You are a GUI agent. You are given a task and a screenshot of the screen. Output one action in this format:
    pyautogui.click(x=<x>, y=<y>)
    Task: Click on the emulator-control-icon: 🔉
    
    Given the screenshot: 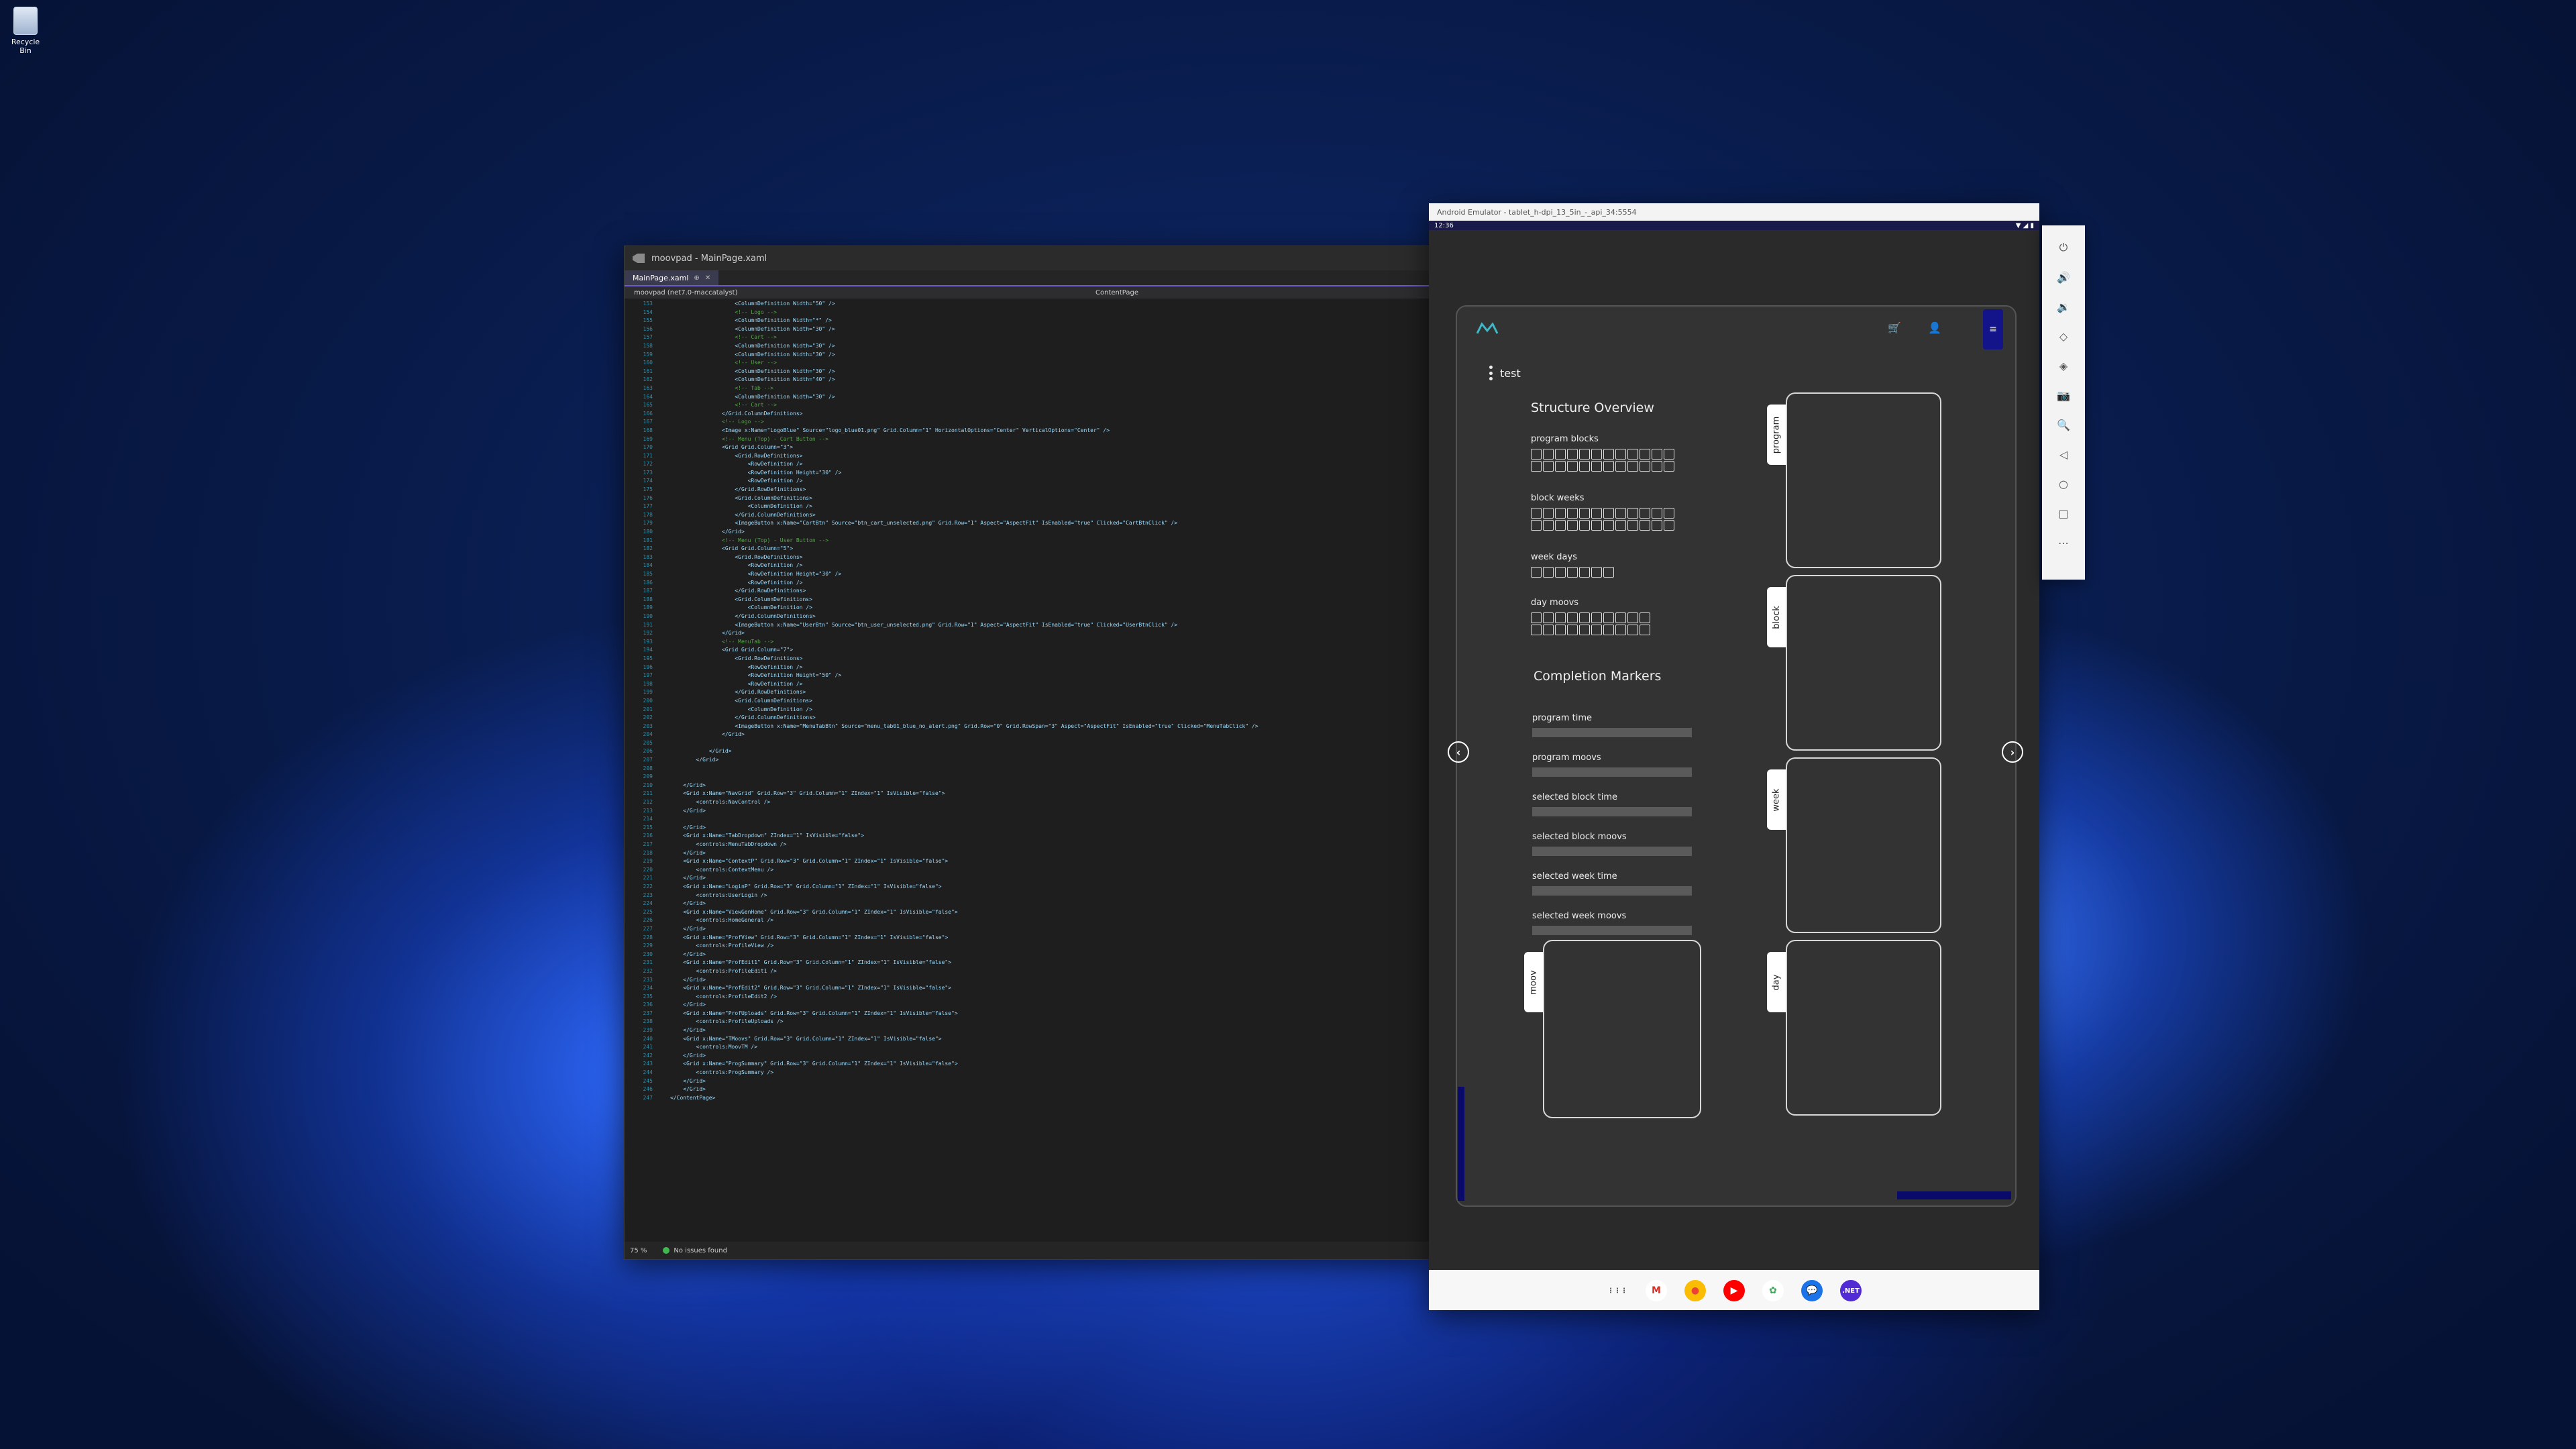 What is the action you would take?
    pyautogui.click(x=2063, y=307)
    